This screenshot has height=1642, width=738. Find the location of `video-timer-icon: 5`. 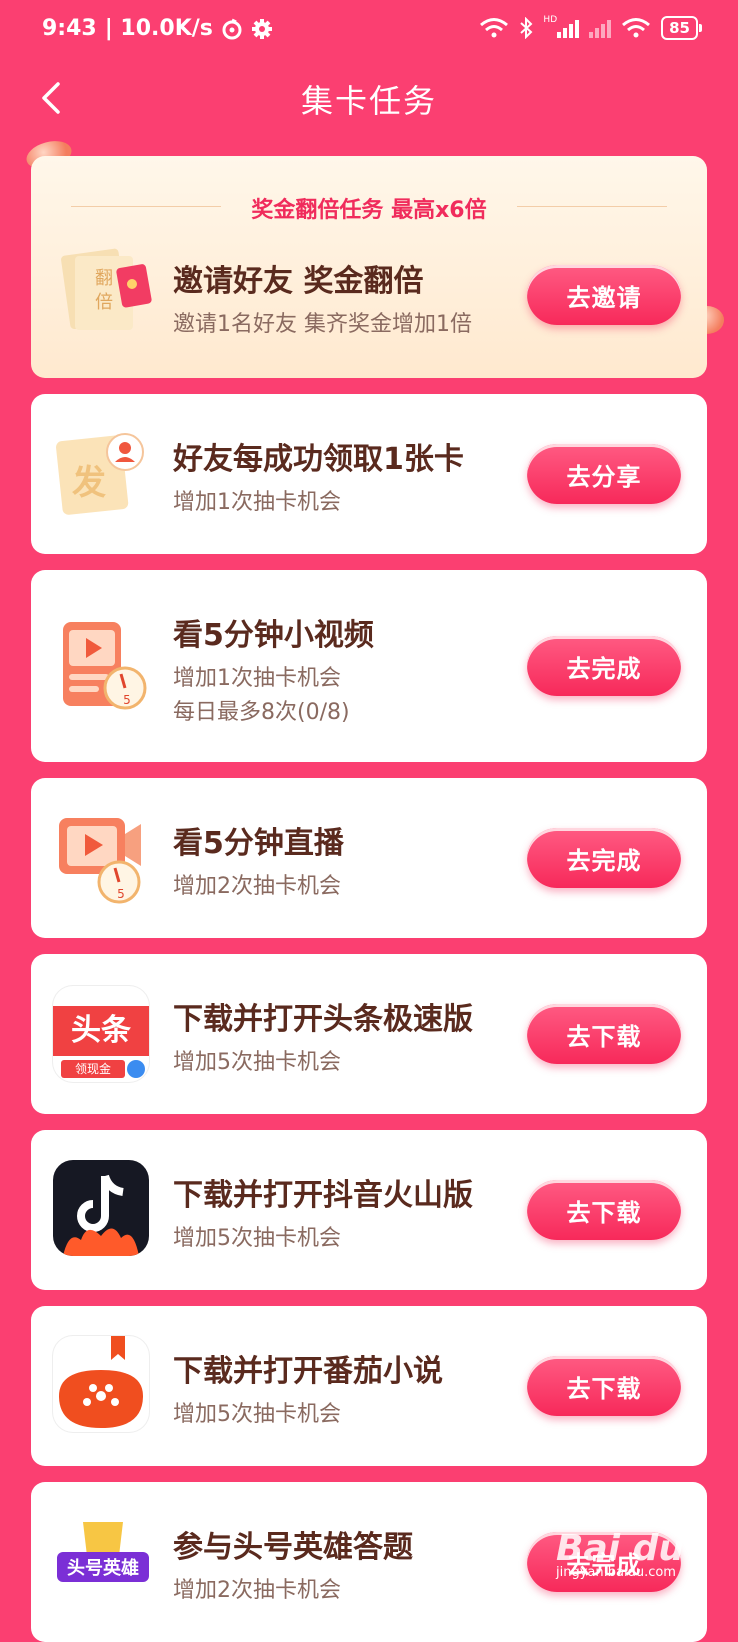

video-timer-icon: 5 is located at coordinates (103, 666).